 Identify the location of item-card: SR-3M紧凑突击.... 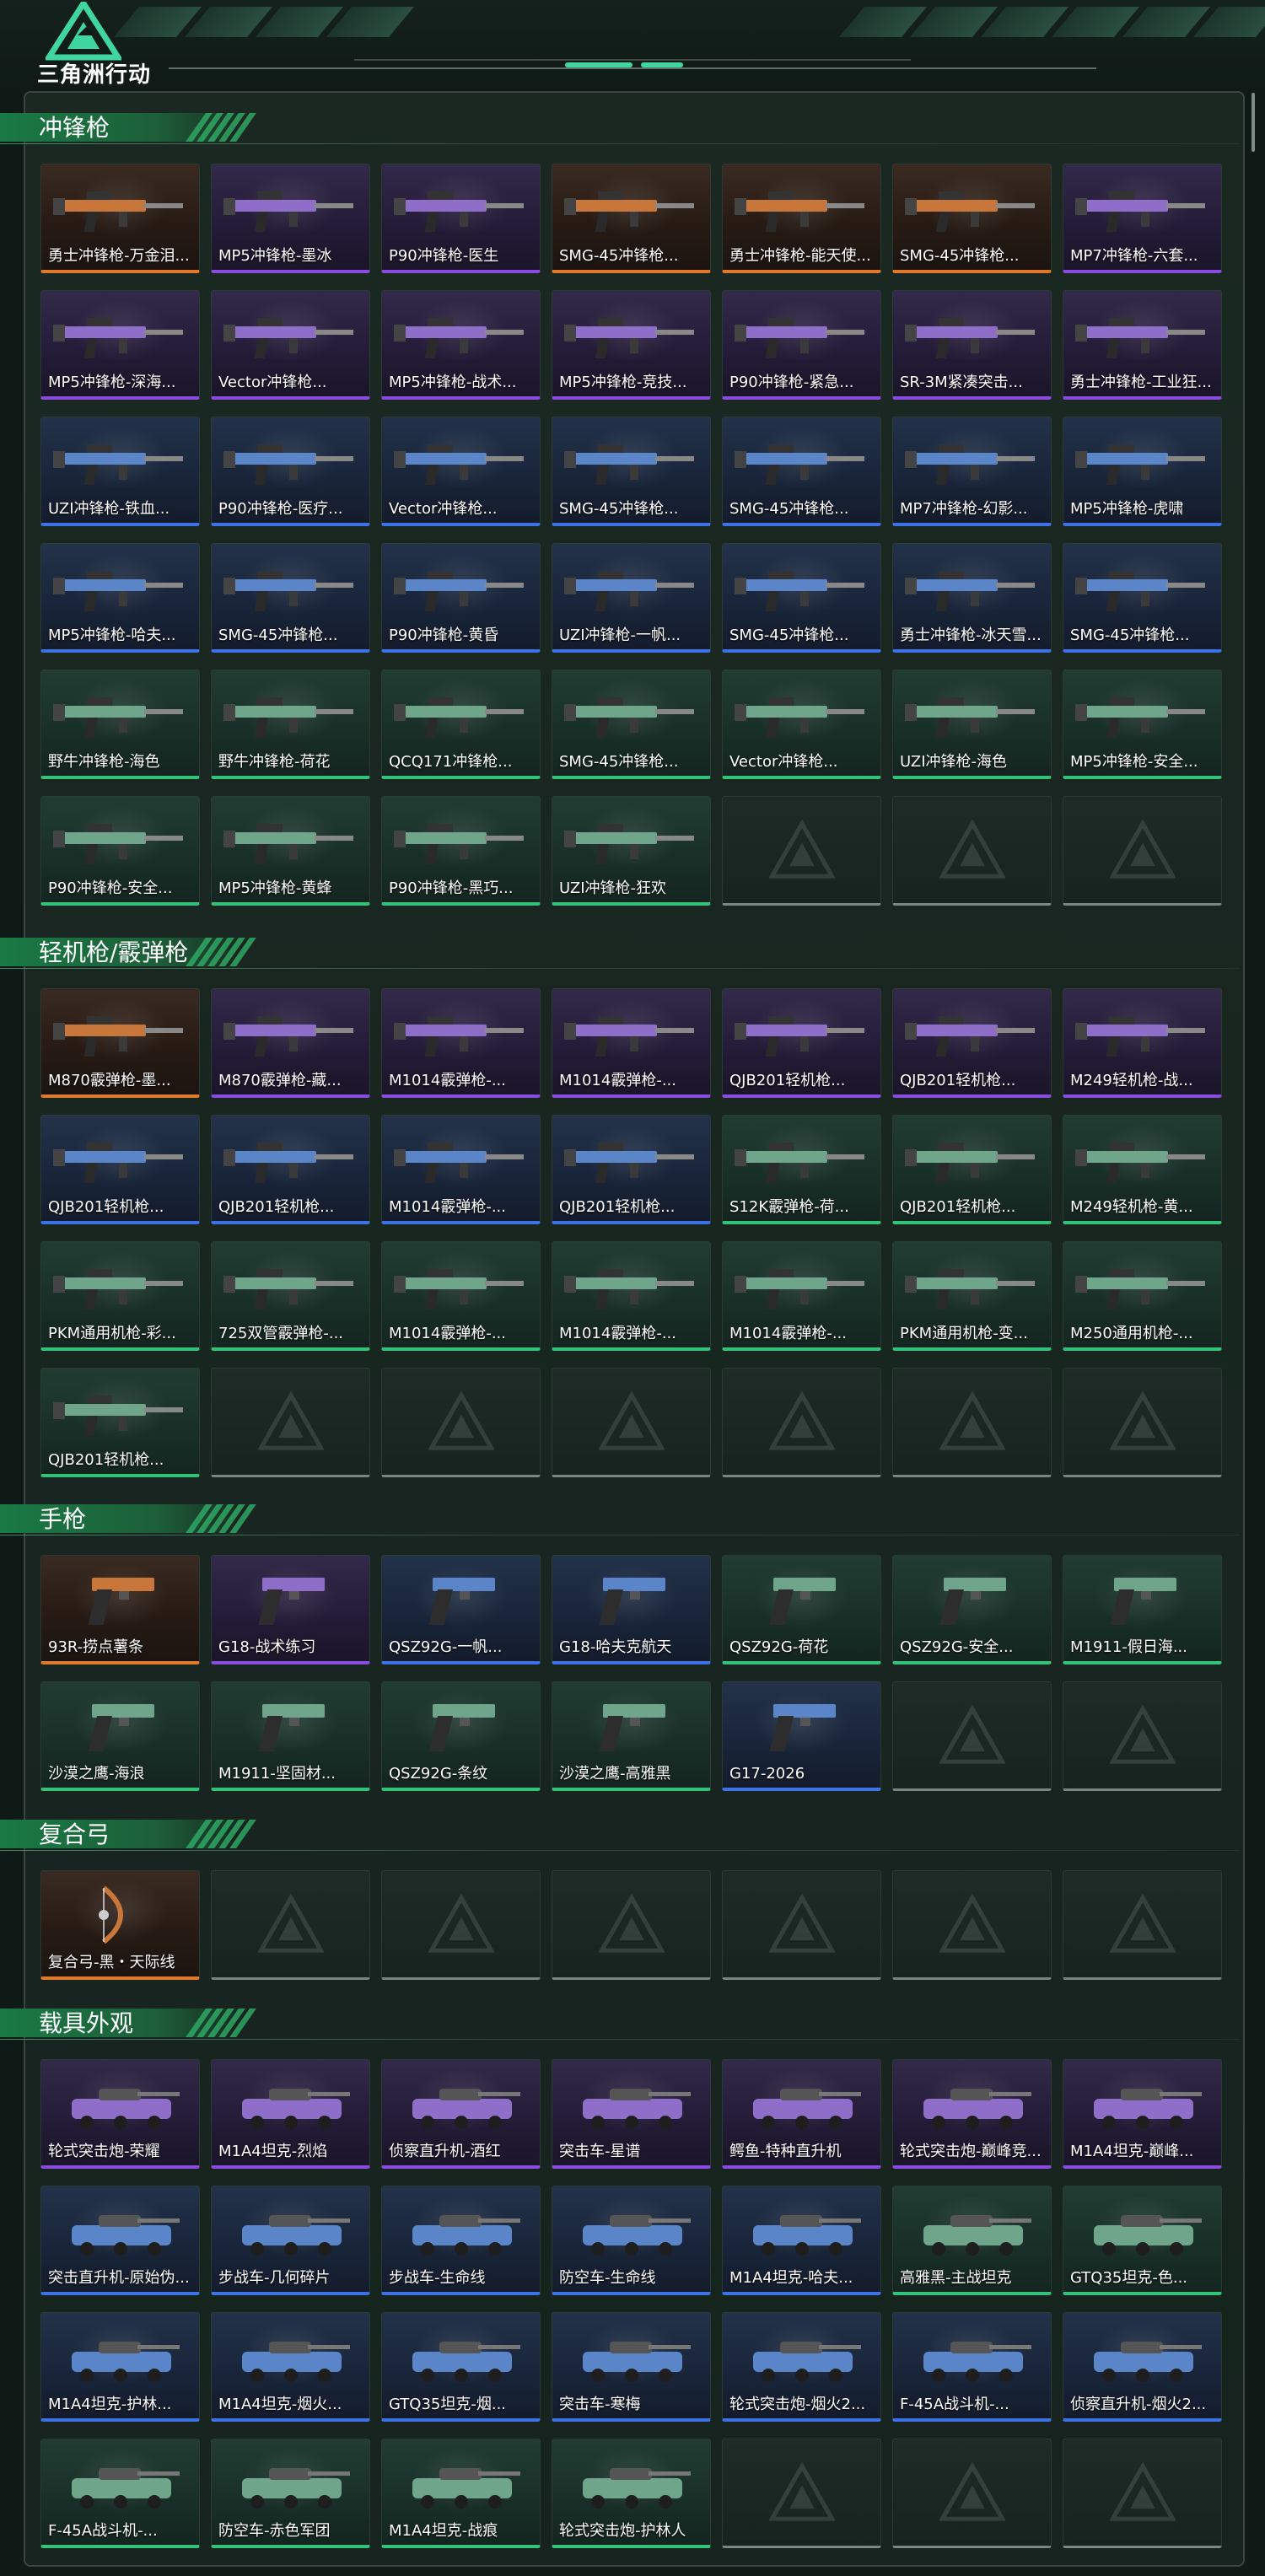
(972, 345).